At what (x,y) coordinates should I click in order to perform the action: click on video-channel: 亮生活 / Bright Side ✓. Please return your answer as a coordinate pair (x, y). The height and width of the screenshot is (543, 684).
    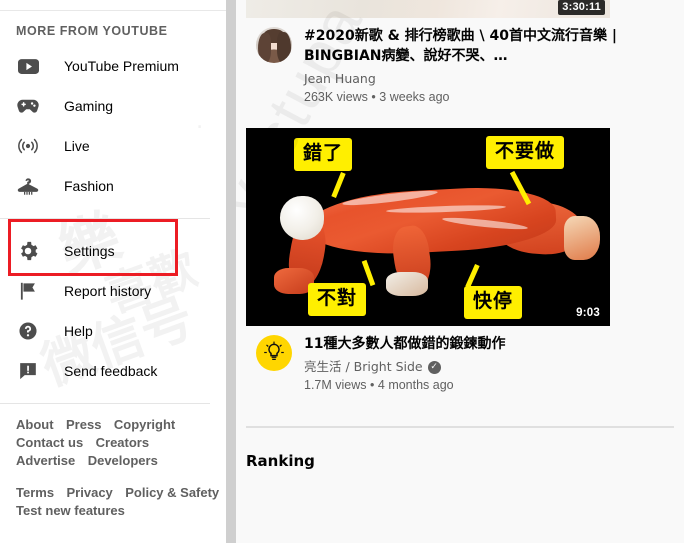
    Looking at the image, I should click on (462, 367).